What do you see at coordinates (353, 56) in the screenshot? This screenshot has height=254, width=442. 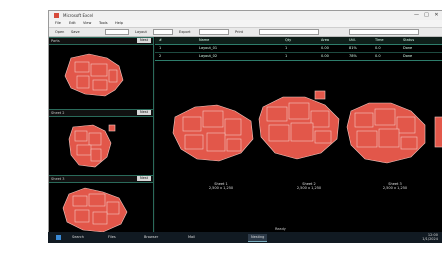 I see `table-cell: 78%` at bounding box center [353, 56].